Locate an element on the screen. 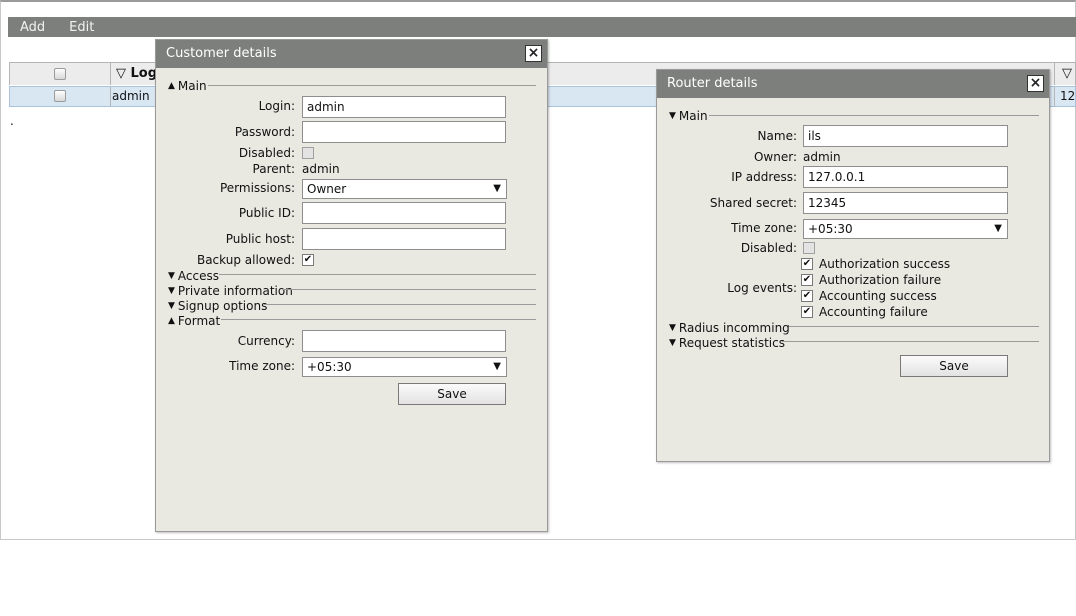 This screenshot has width=1076, height=616. row-cut-value: 12 is located at coordinates (1068, 96).